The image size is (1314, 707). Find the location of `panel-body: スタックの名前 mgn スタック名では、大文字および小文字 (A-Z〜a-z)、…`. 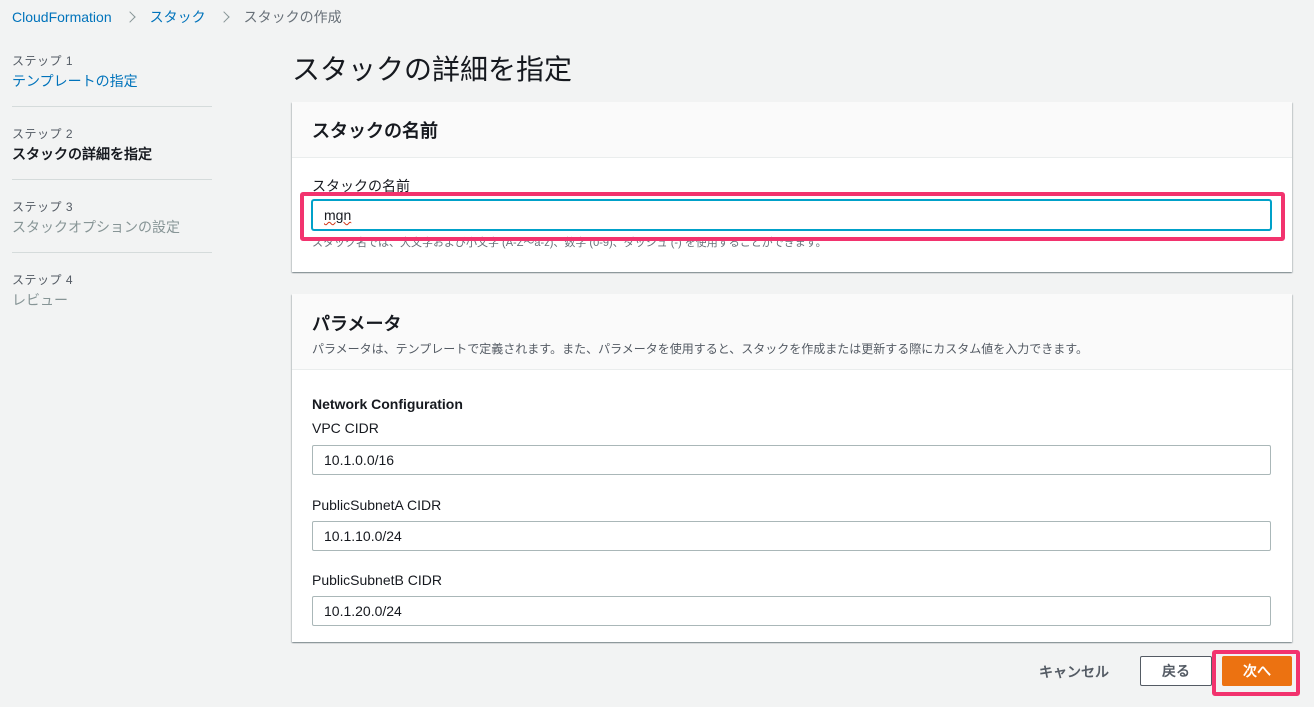

panel-body: スタックの名前 mgn スタック名では、大文字および小文字 (A-Z〜a-z)、… is located at coordinates (792, 204).